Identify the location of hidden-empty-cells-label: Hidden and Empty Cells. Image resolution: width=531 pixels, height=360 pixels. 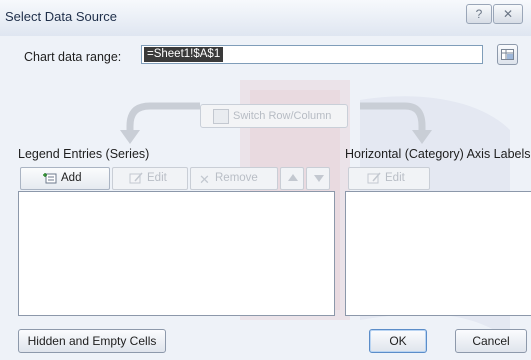
(92, 341).